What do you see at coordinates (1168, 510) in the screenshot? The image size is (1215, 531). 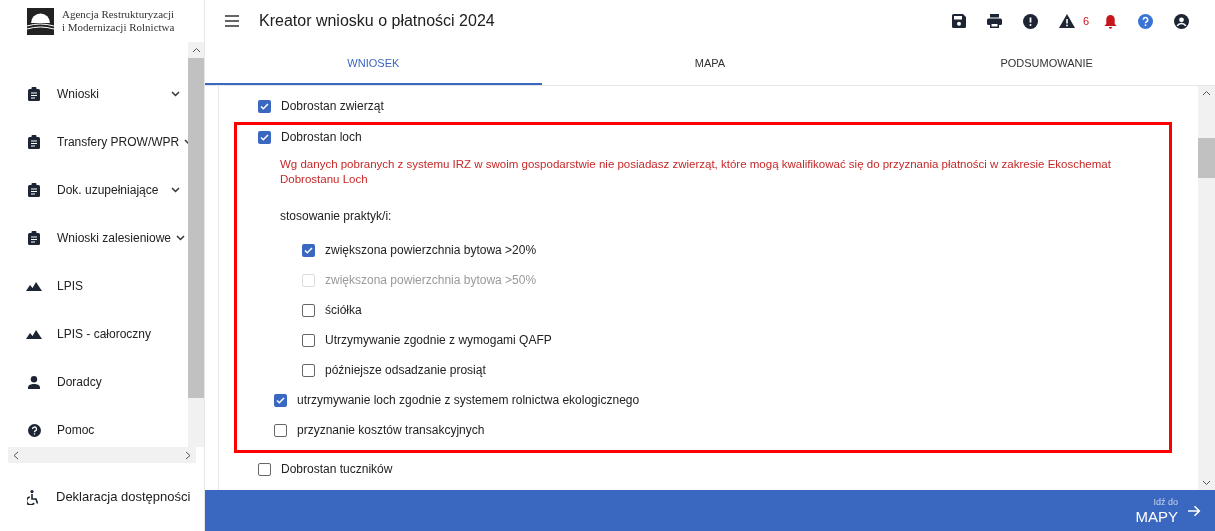 I see `go-to-map-button: Idź do MAPY` at bounding box center [1168, 510].